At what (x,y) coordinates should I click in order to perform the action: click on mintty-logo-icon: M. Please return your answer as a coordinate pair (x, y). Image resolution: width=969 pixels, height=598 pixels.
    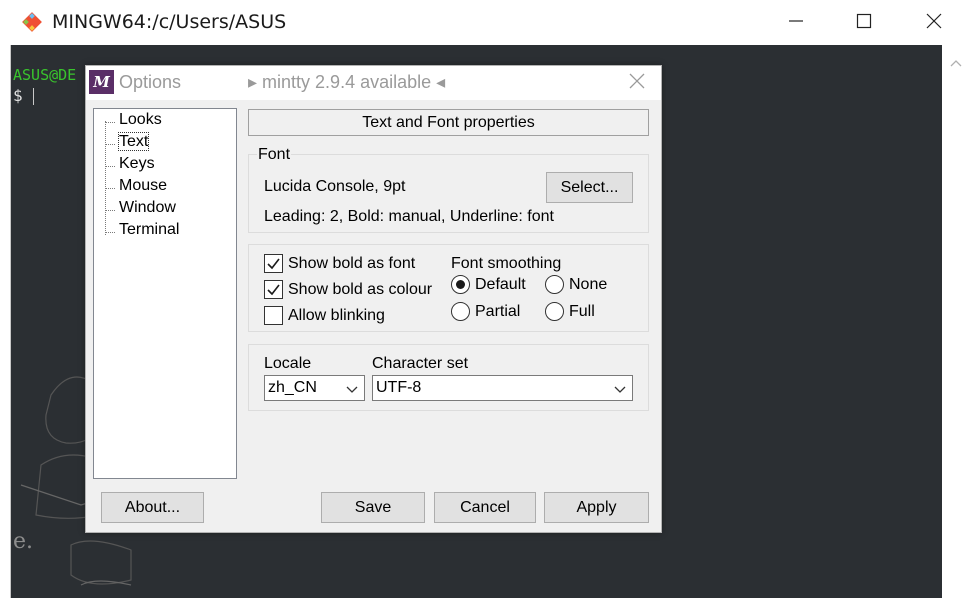
    Looking at the image, I should click on (101, 82).